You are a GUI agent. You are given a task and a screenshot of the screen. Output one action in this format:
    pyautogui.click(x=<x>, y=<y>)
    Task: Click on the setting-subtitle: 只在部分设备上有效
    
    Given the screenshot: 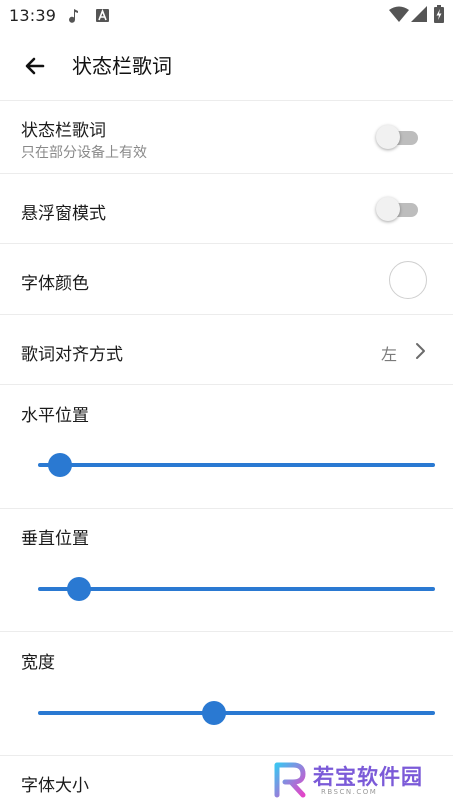 What is the action you would take?
    pyautogui.click(x=84, y=153)
    